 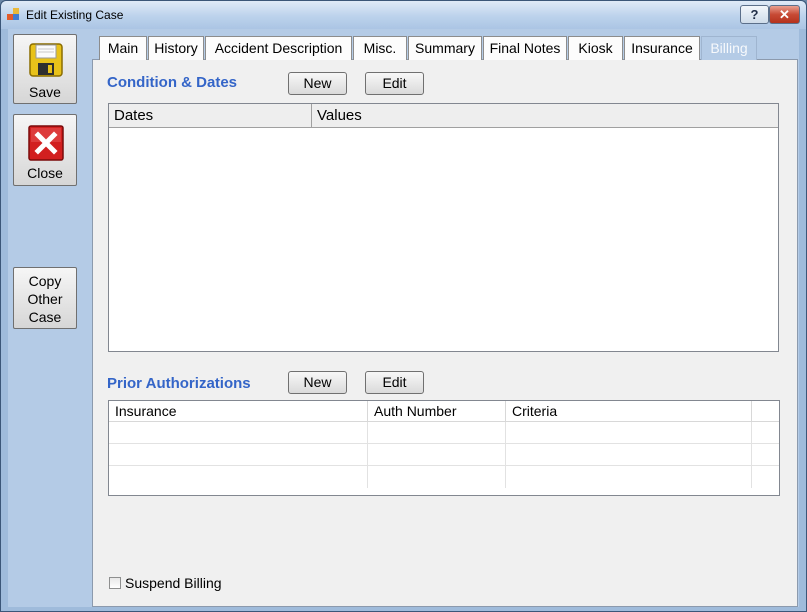 I want to click on prior-auth-edit-button: Edit, so click(x=394, y=382).